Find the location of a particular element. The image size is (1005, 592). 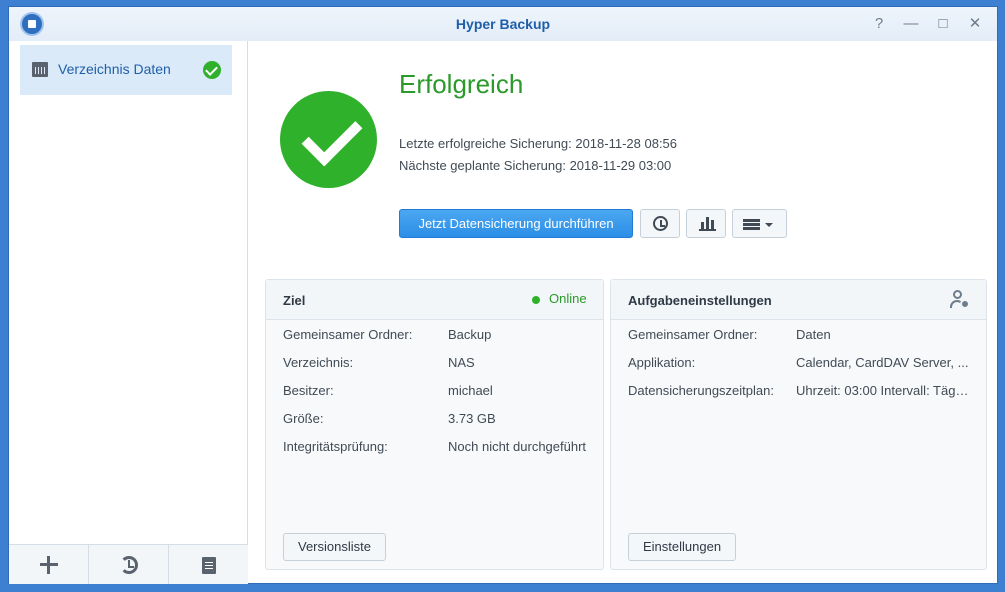

log-icon is located at coordinates (208, 564).